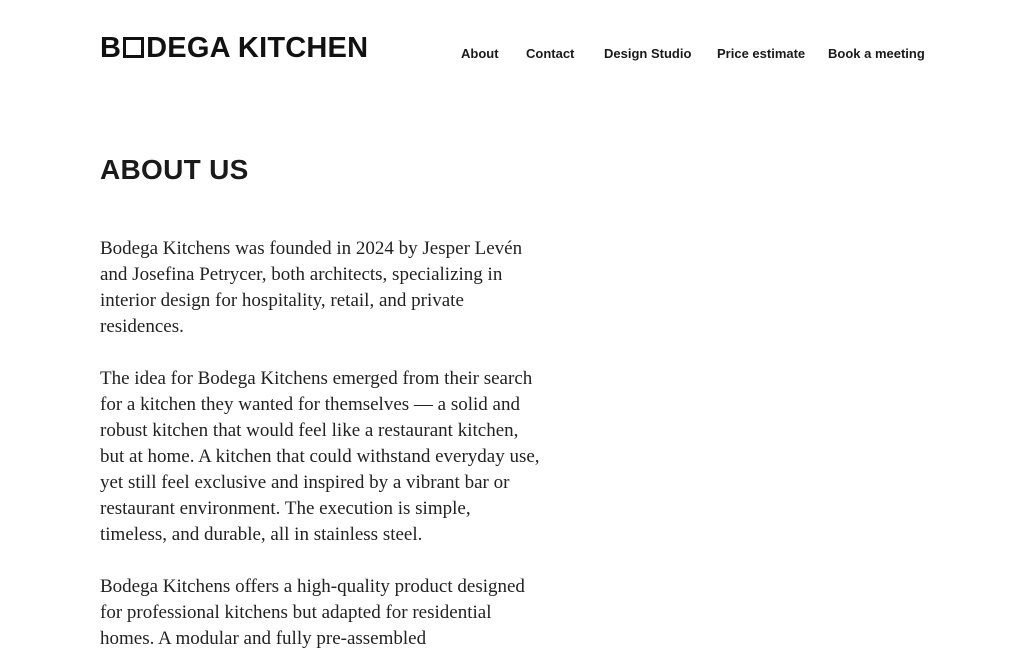  What do you see at coordinates (174, 169) in the screenshot?
I see `page-title: ABOUT US` at bounding box center [174, 169].